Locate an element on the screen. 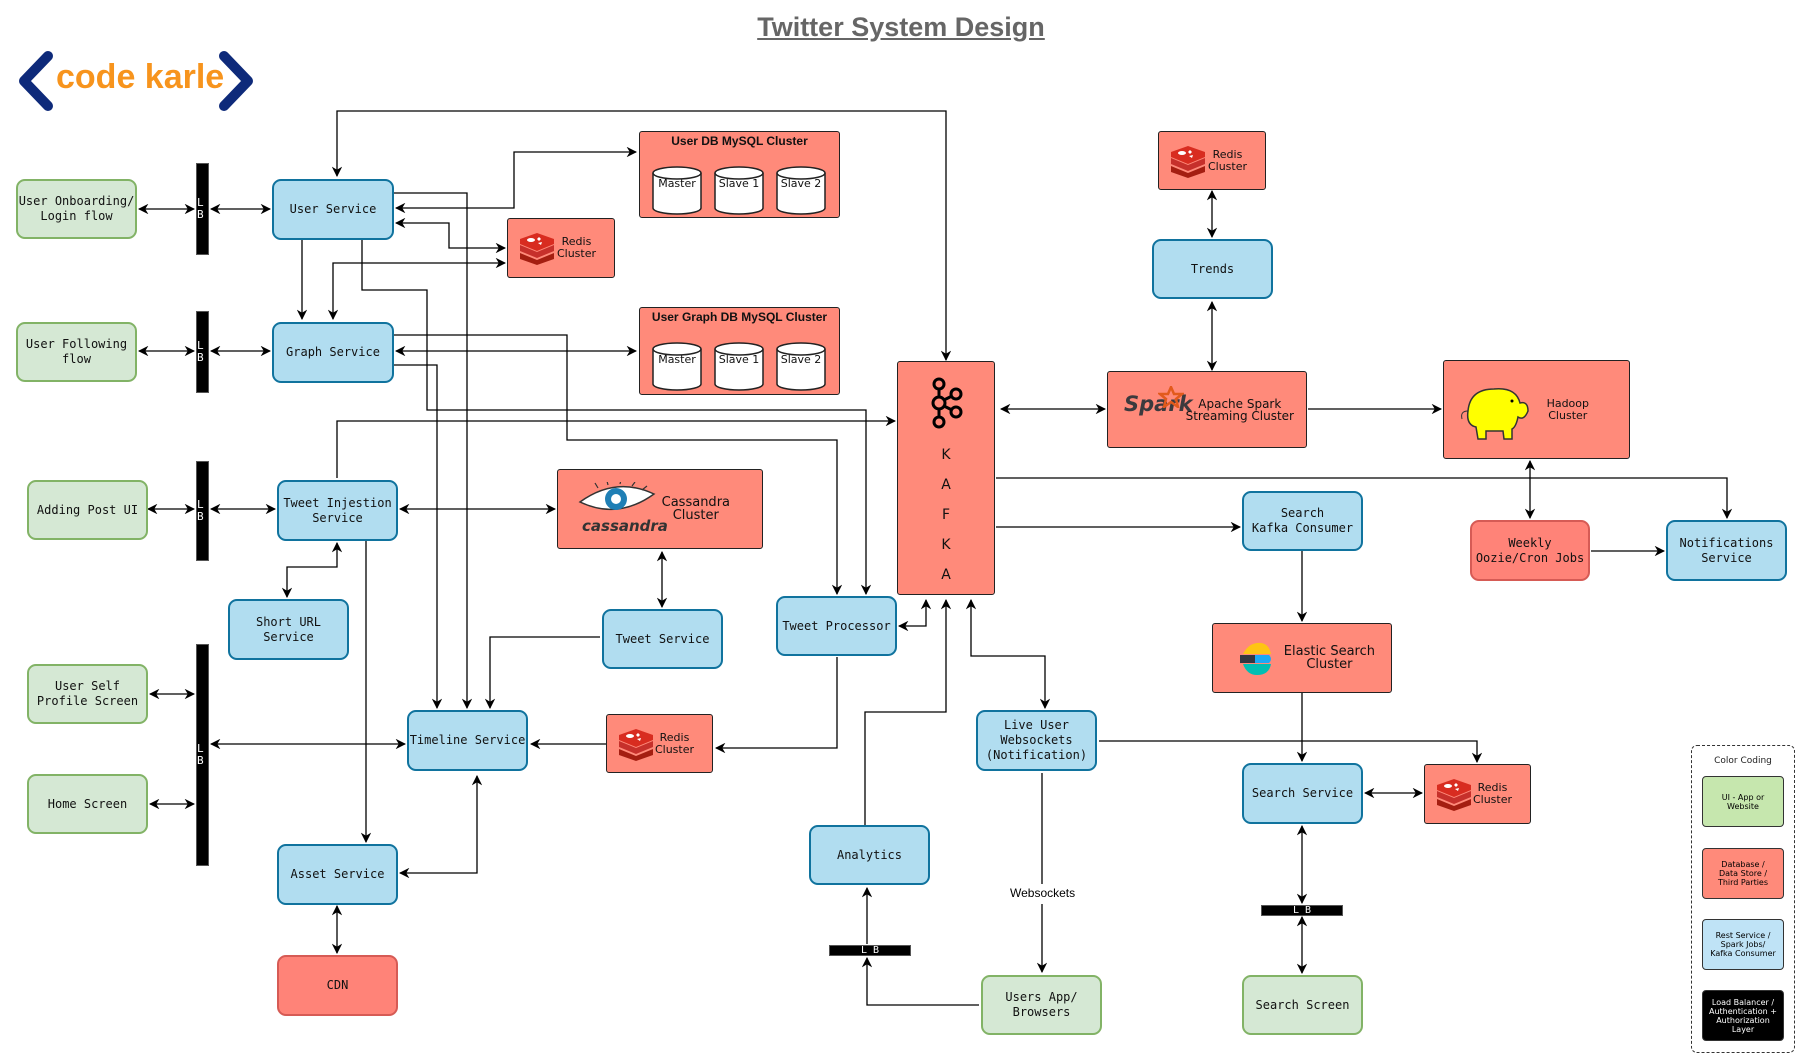 This screenshot has width=1802, height=1064. redis-cluster-search: Redis Cluster is located at coordinates (1477, 794).